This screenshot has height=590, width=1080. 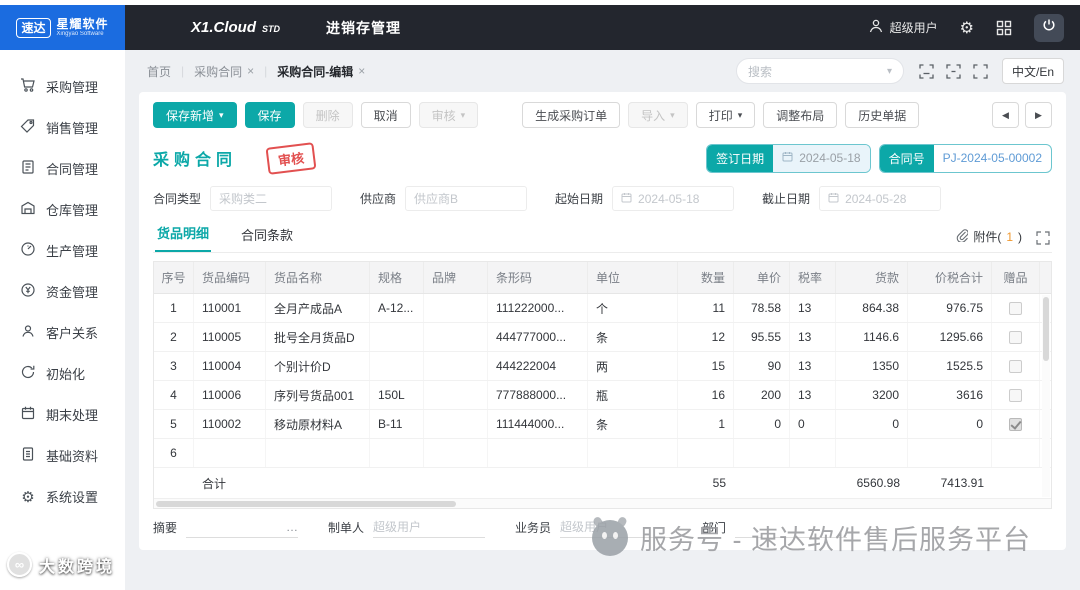 What do you see at coordinates (466, 198) in the screenshot?
I see `supplier-input: 供应商B` at bounding box center [466, 198].